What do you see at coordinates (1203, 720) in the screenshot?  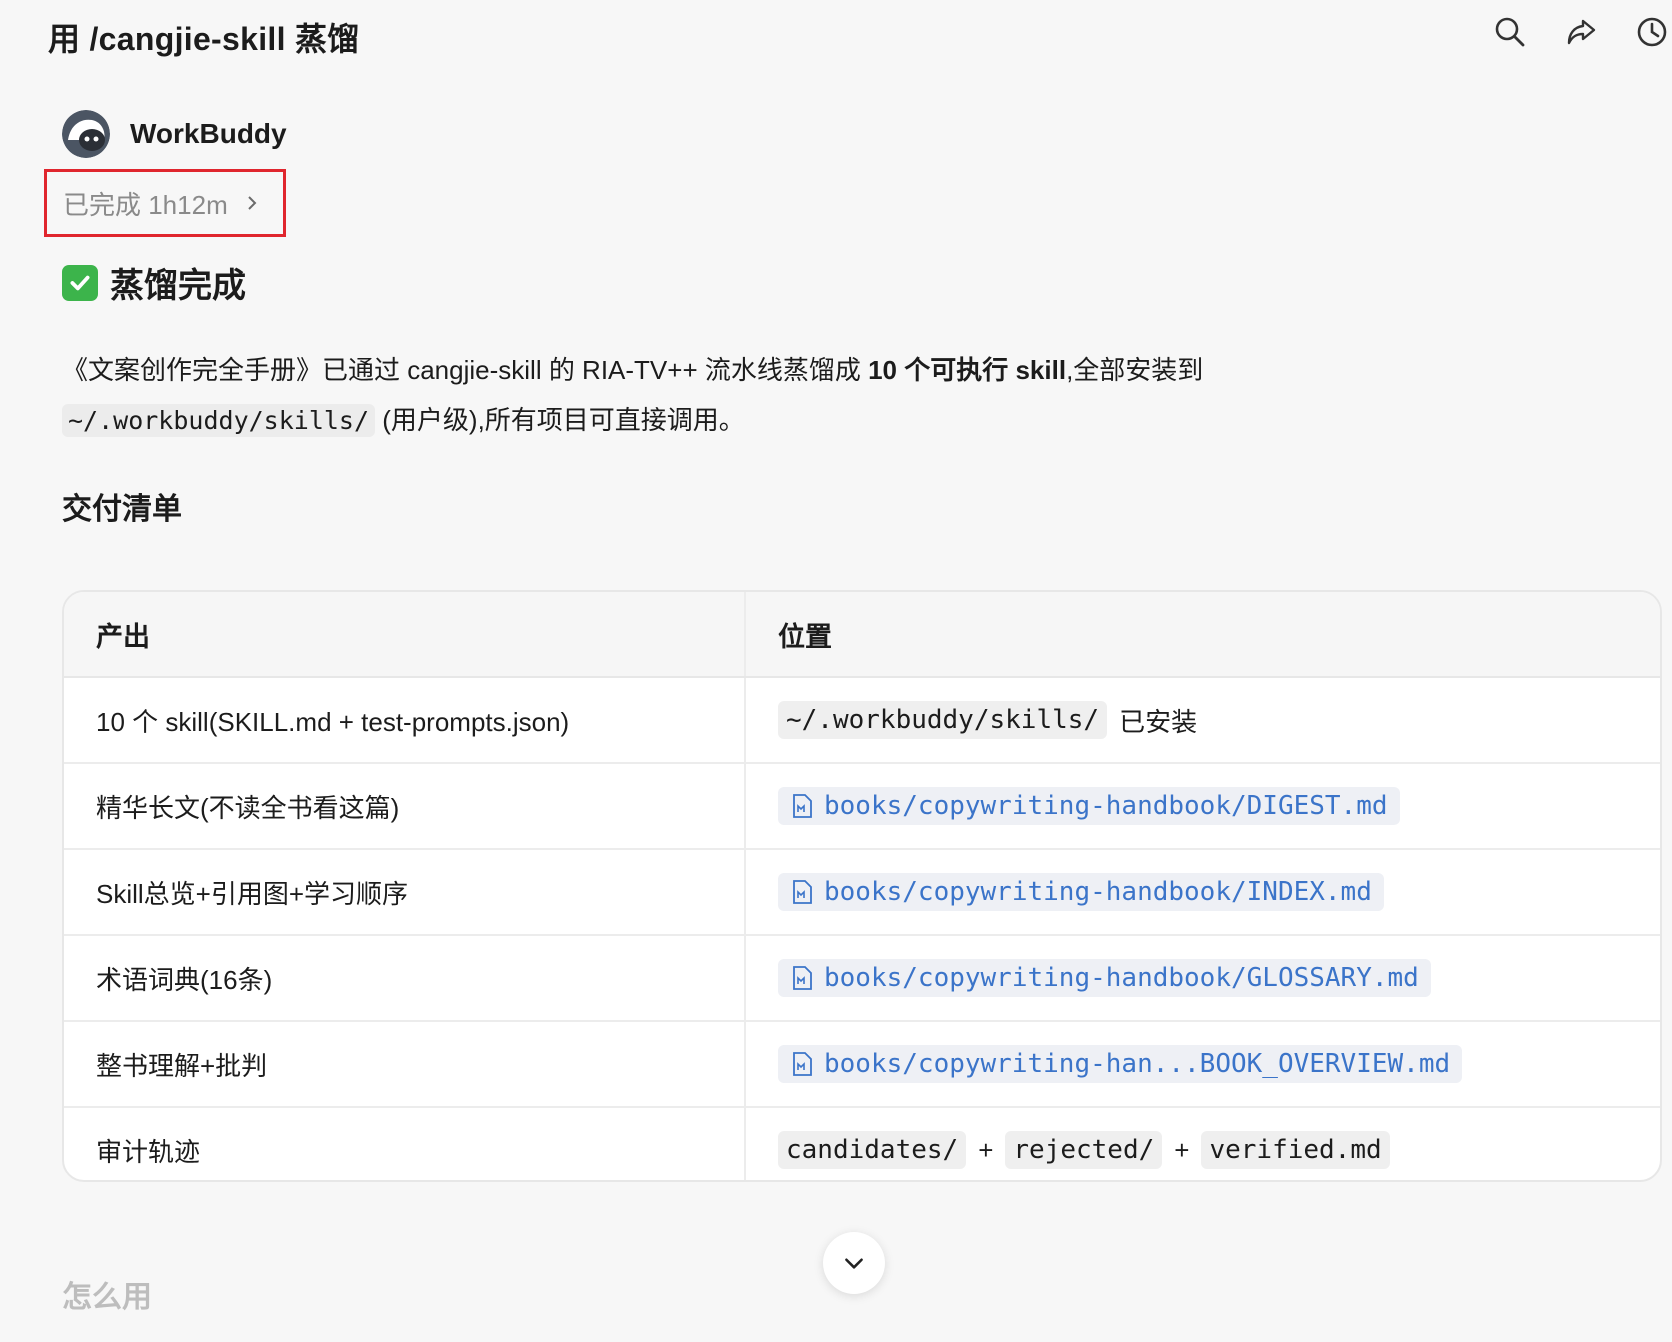 I see `location-cell: ~/.workbuddy/skills/ 已安装` at bounding box center [1203, 720].